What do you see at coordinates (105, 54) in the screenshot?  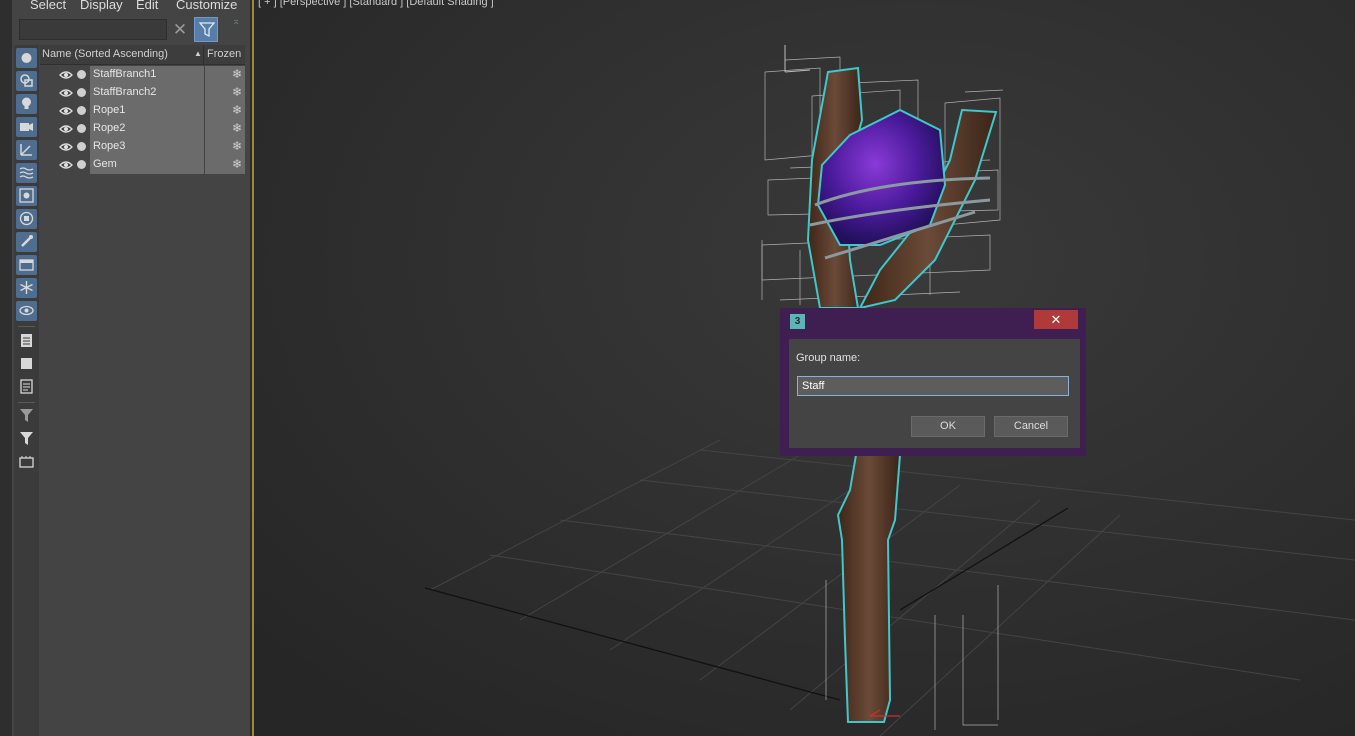 I see `column-header-name: Name (Sorted Ascending)` at bounding box center [105, 54].